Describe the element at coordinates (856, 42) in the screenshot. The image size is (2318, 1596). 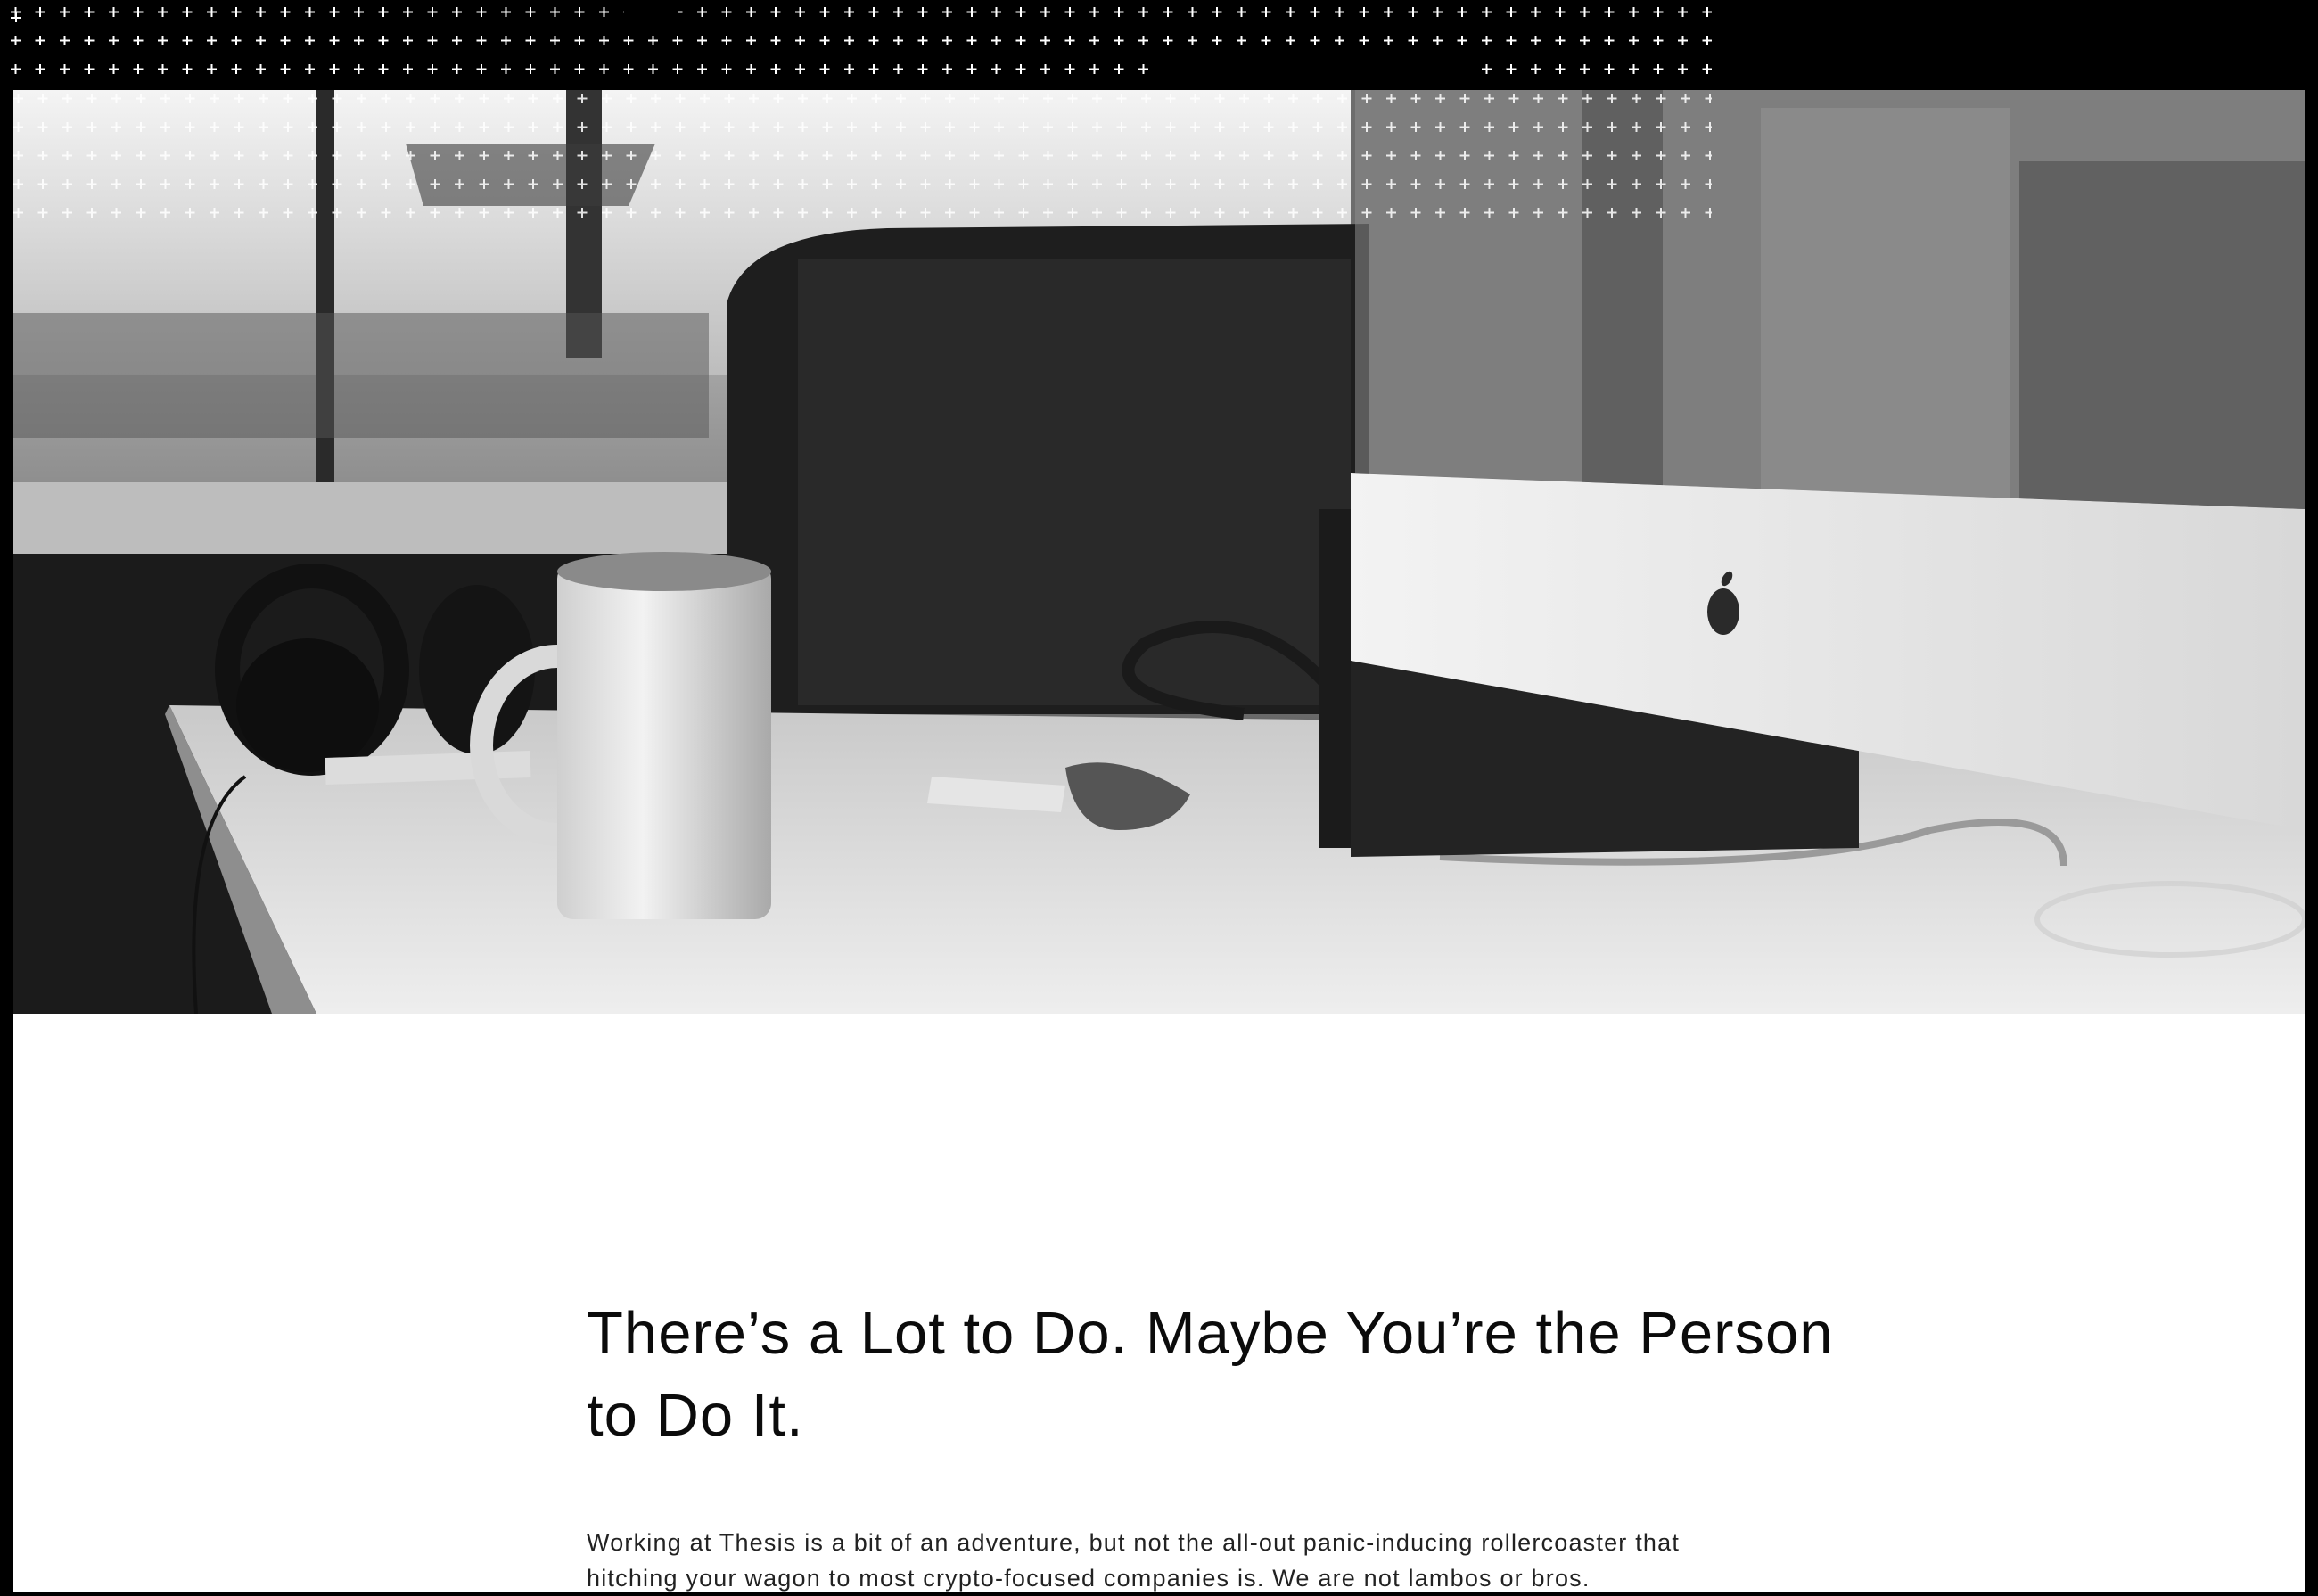
I see `plus-pattern-icon` at that location.